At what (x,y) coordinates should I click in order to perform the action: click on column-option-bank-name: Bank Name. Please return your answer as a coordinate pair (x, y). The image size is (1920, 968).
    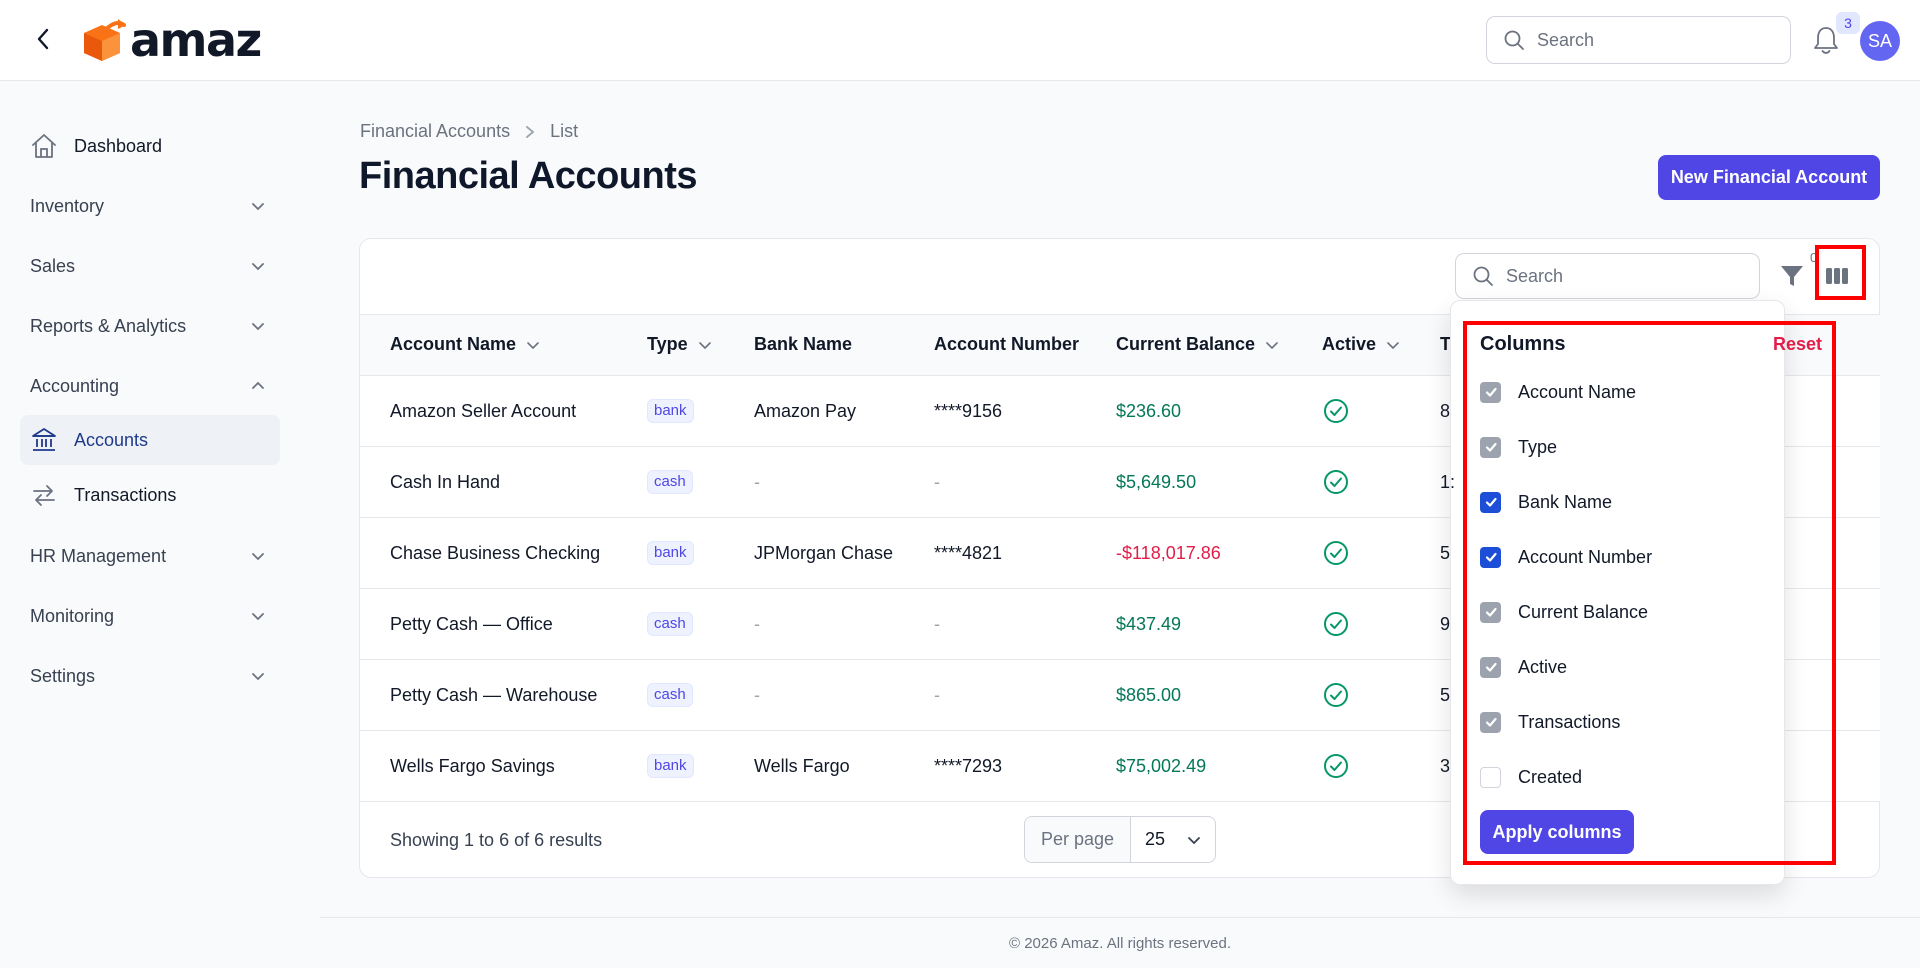
    Looking at the image, I should click on (1546, 502).